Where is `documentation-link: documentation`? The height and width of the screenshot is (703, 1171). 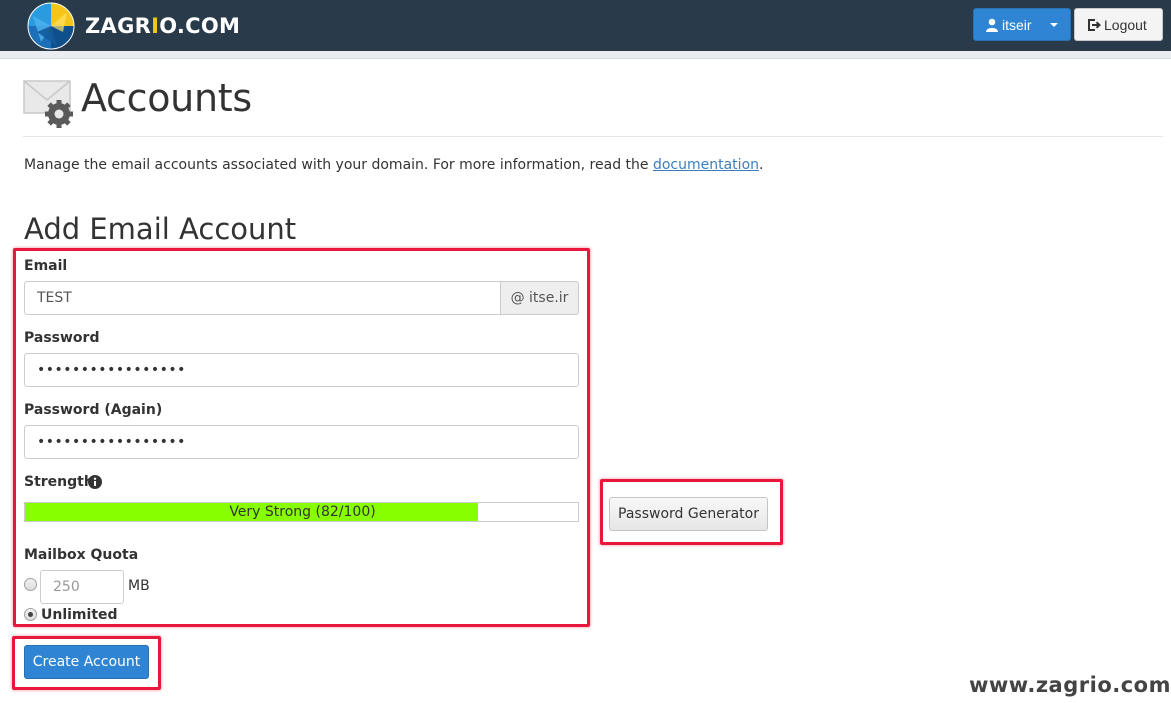 documentation-link: documentation is located at coordinates (706, 165).